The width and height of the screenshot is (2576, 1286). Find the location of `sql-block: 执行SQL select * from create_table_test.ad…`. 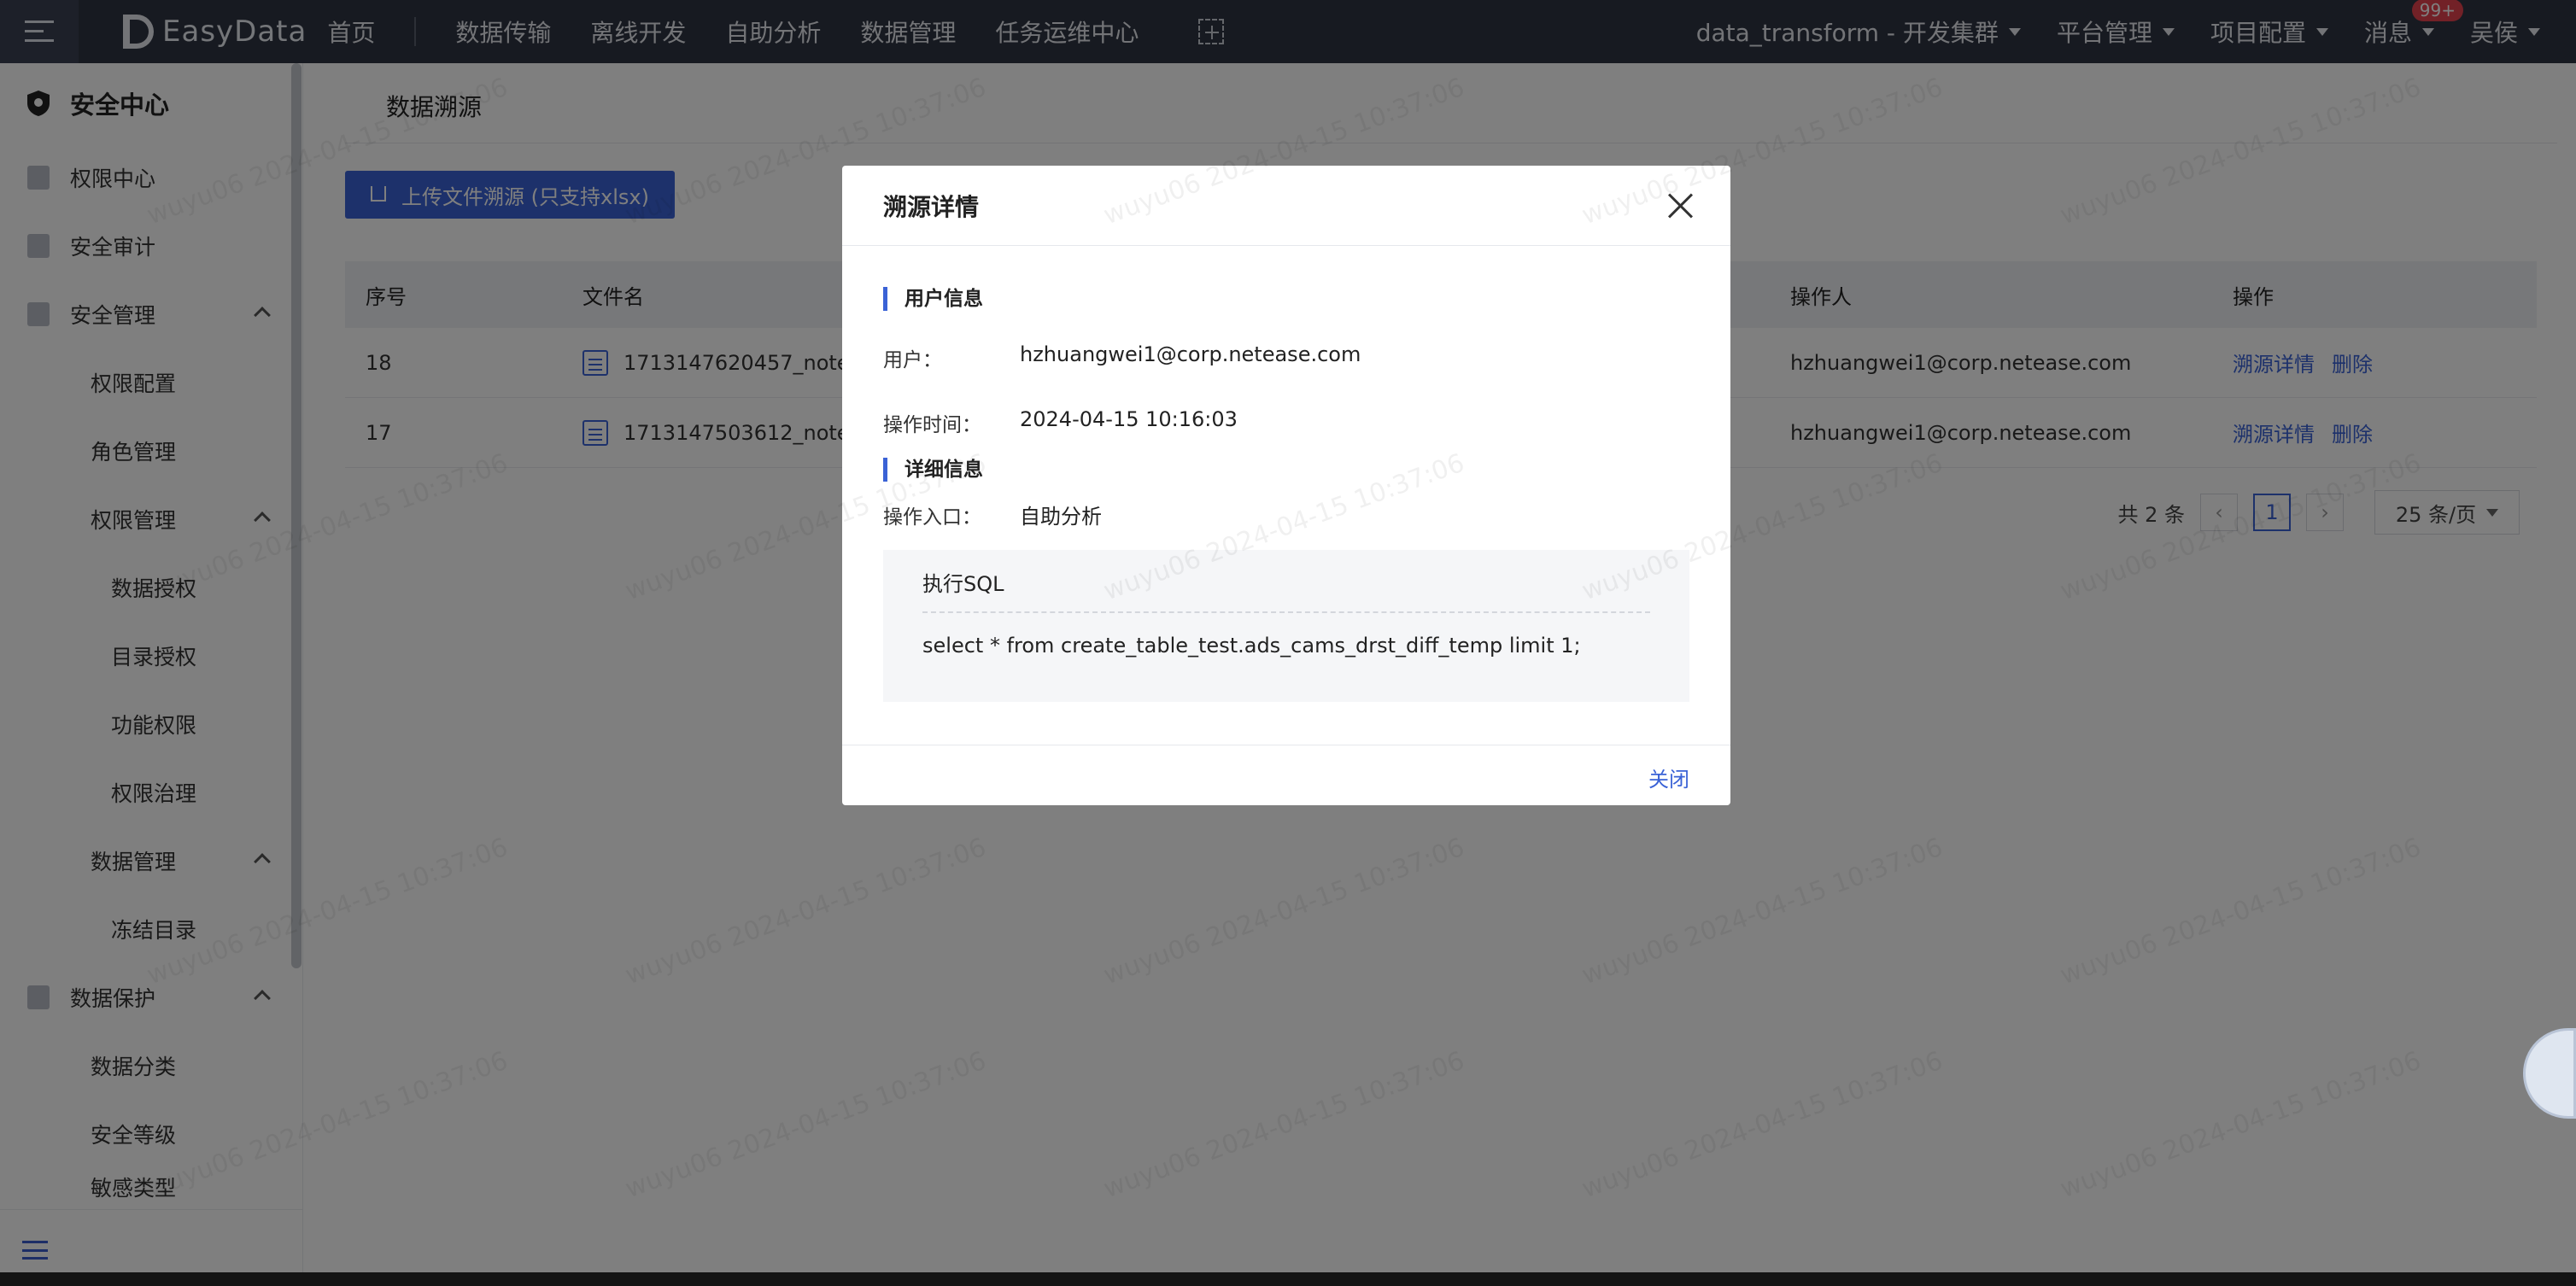

sql-block: 执行SQL select * from create_table_test.ad… is located at coordinates (1286, 626).